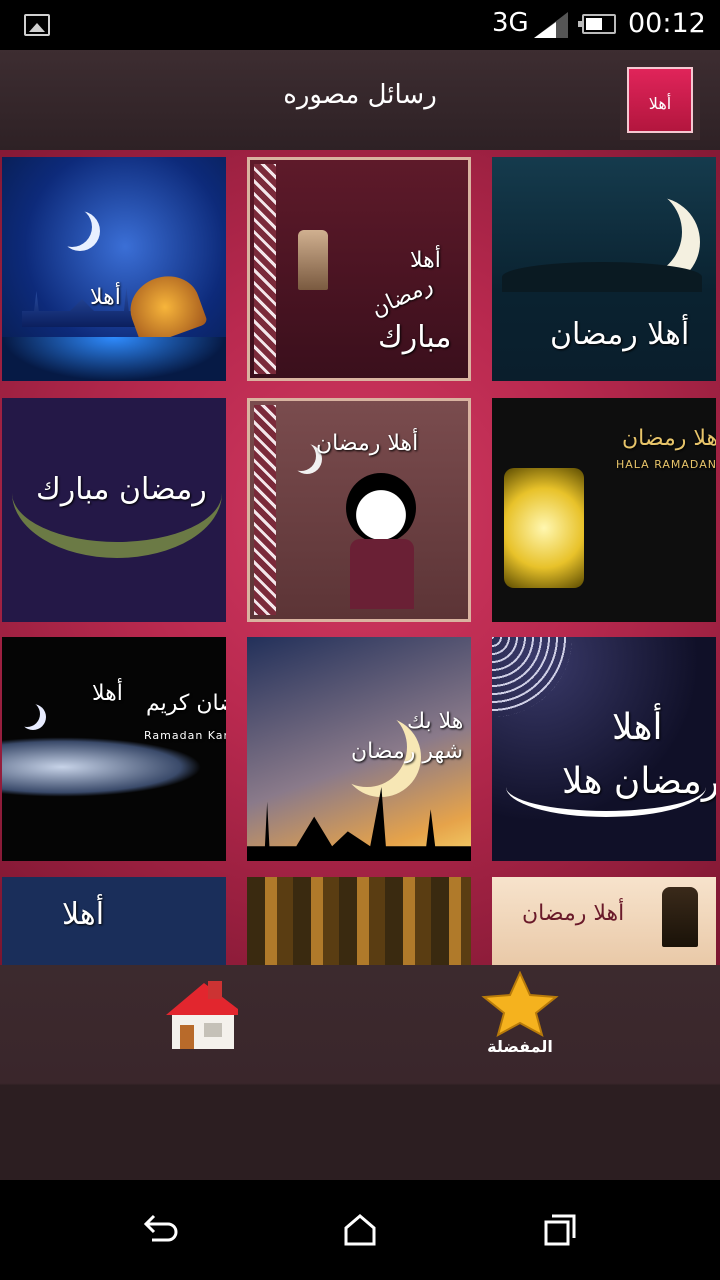 This screenshot has width=720, height=1280. I want to click on recents-icon, so click(560, 1230).